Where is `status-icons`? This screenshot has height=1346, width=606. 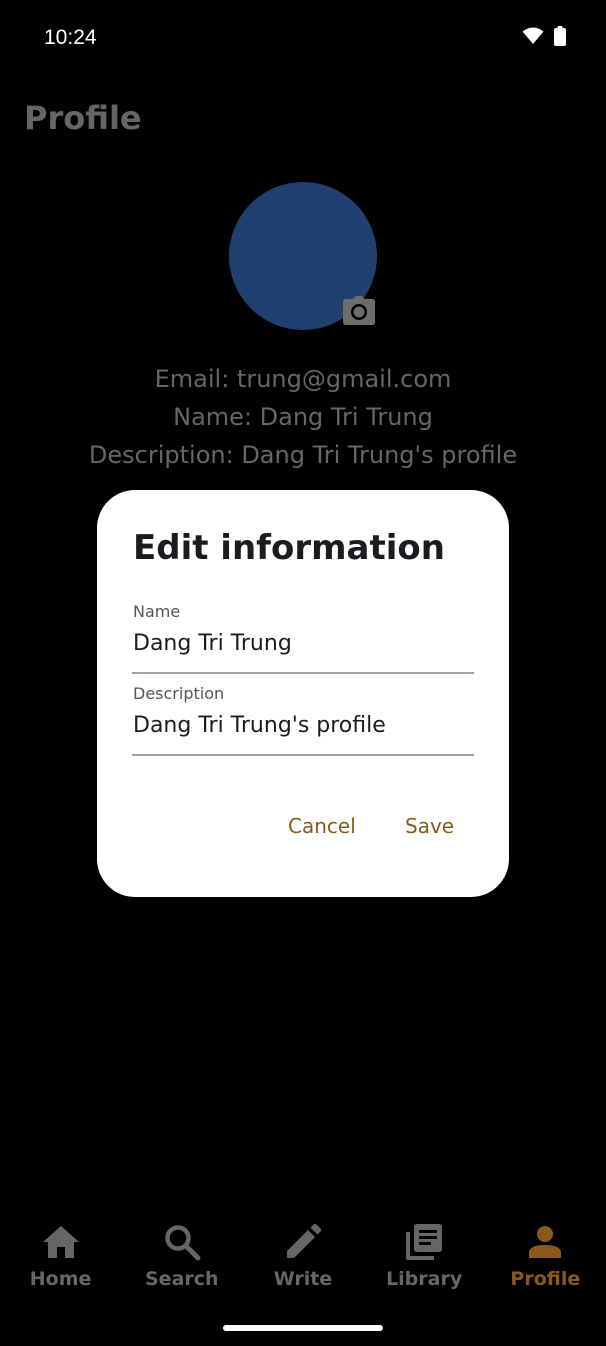 status-icons is located at coordinates (544, 38).